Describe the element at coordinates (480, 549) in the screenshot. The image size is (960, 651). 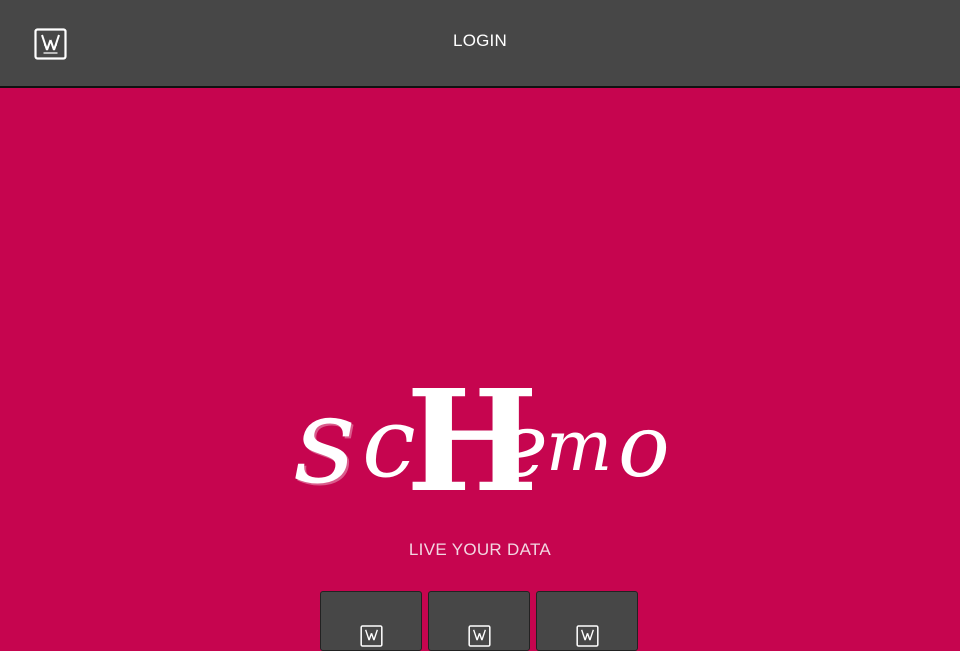
I see `tagline: LIVE YOUR DATA` at that location.